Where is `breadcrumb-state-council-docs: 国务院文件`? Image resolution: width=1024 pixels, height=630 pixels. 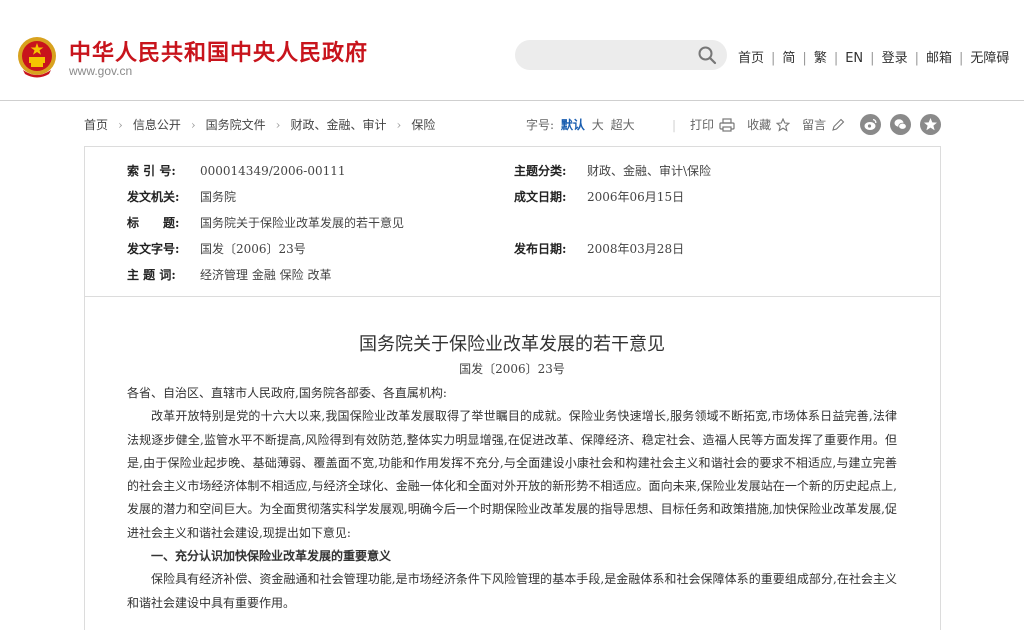 breadcrumb-state-council-docs: 国务院文件 is located at coordinates (236, 125).